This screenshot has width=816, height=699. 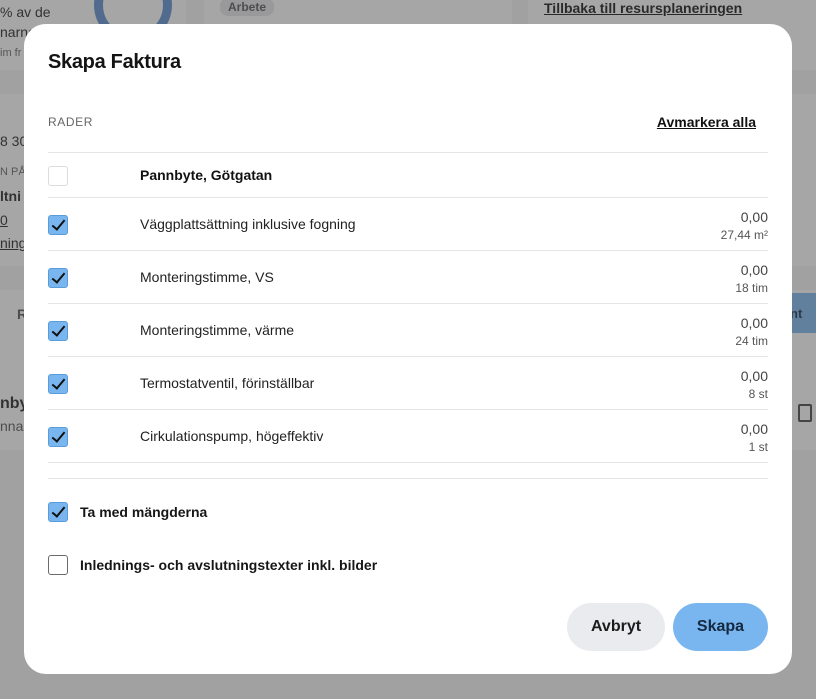 What do you see at coordinates (71, 122) in the screenshot?
I see `rows-section-label: RADER` at bounding box center [71, 122].